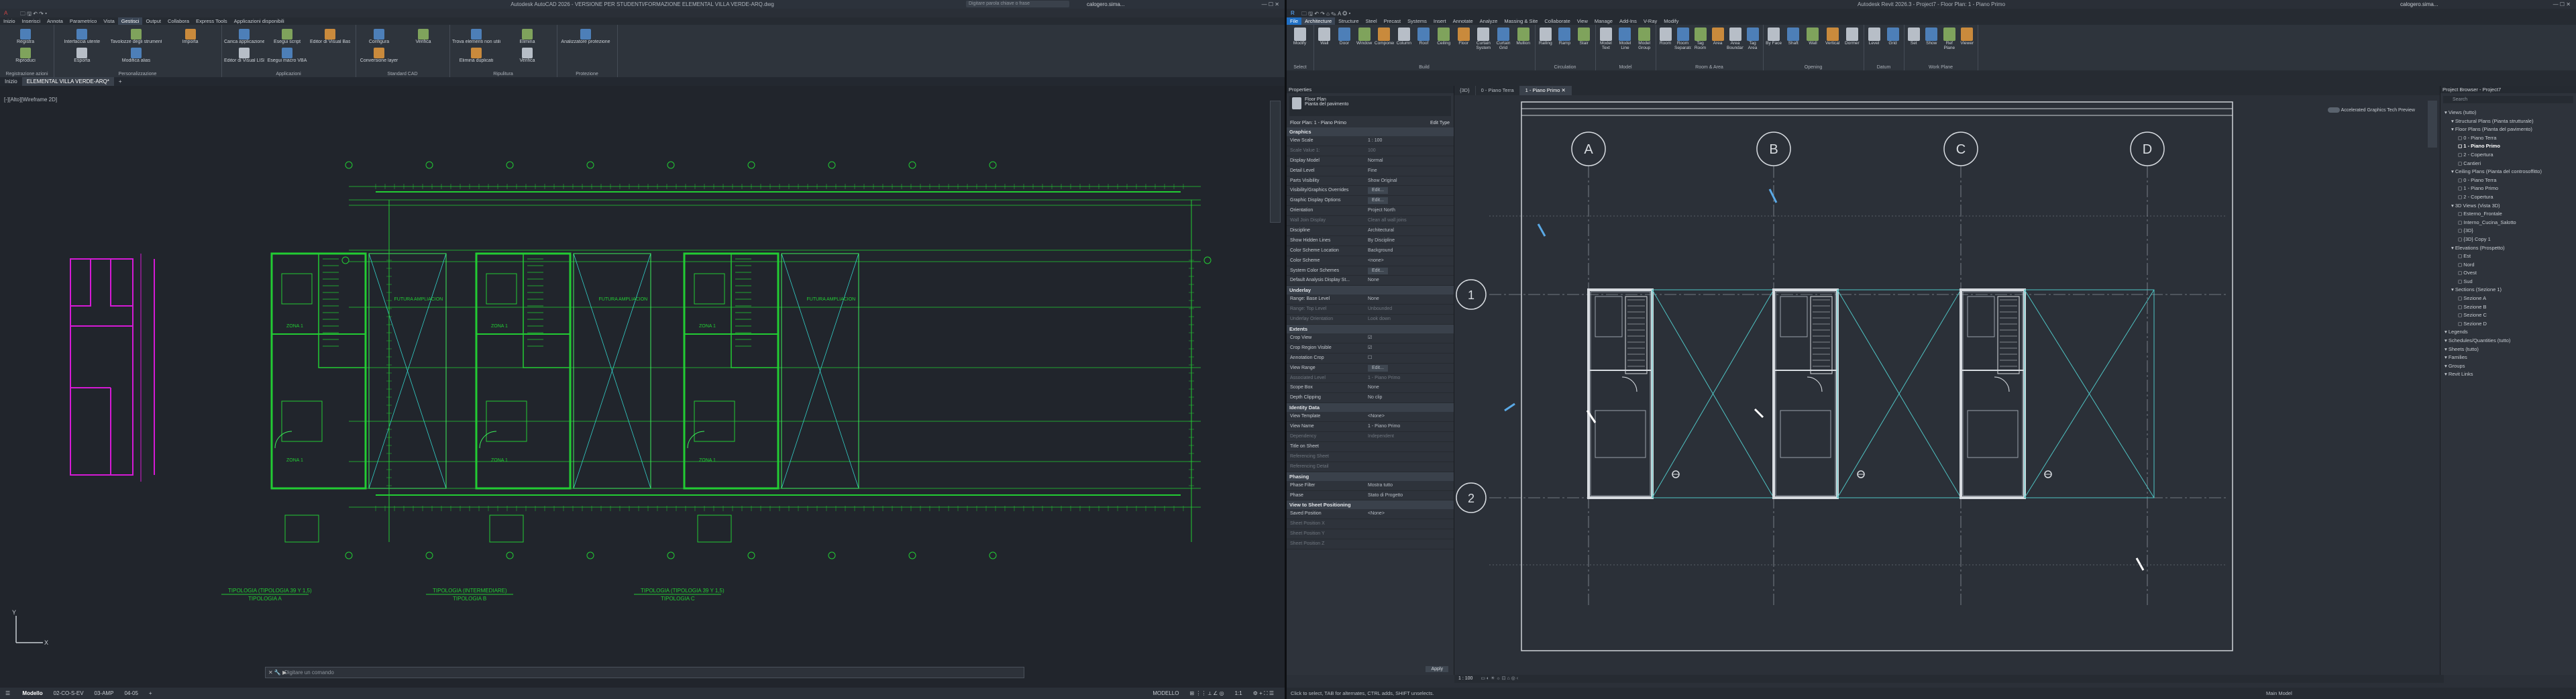  I want to click on ribbon-button-elimina: Elimina, so click(527, 36).